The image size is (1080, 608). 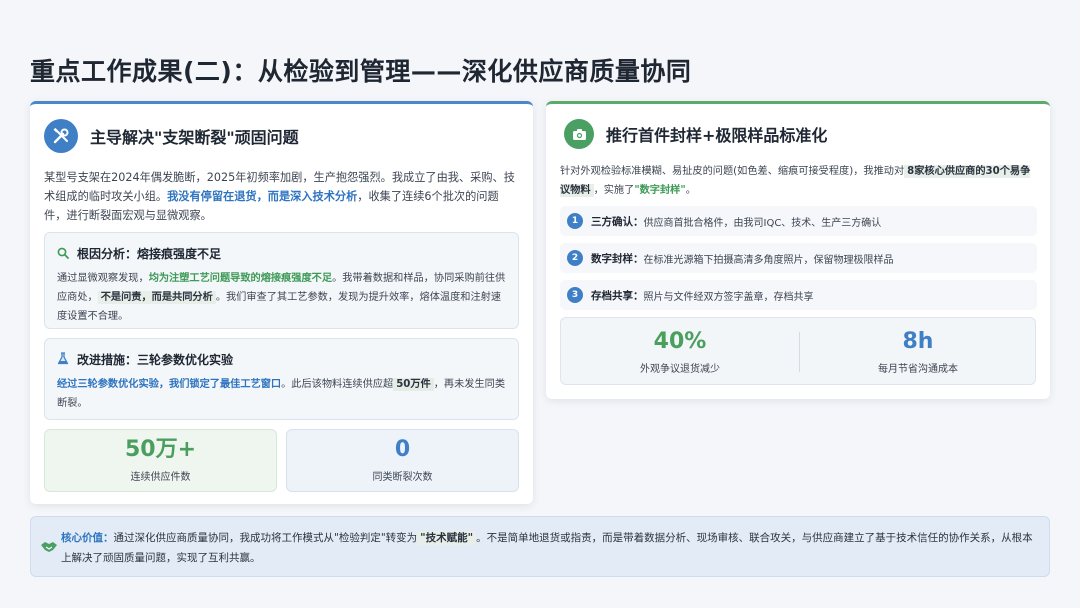 I want to click on stat-dispute-reduction: 40% 外观争议退货减少, so click(x=680, y=346).